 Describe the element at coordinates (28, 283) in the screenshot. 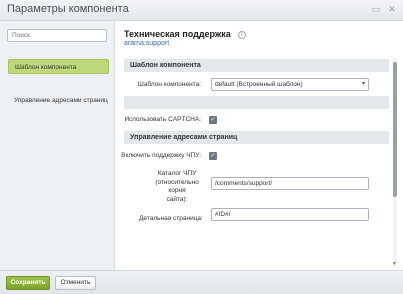

I see `save-button: Сохранить` at that location.